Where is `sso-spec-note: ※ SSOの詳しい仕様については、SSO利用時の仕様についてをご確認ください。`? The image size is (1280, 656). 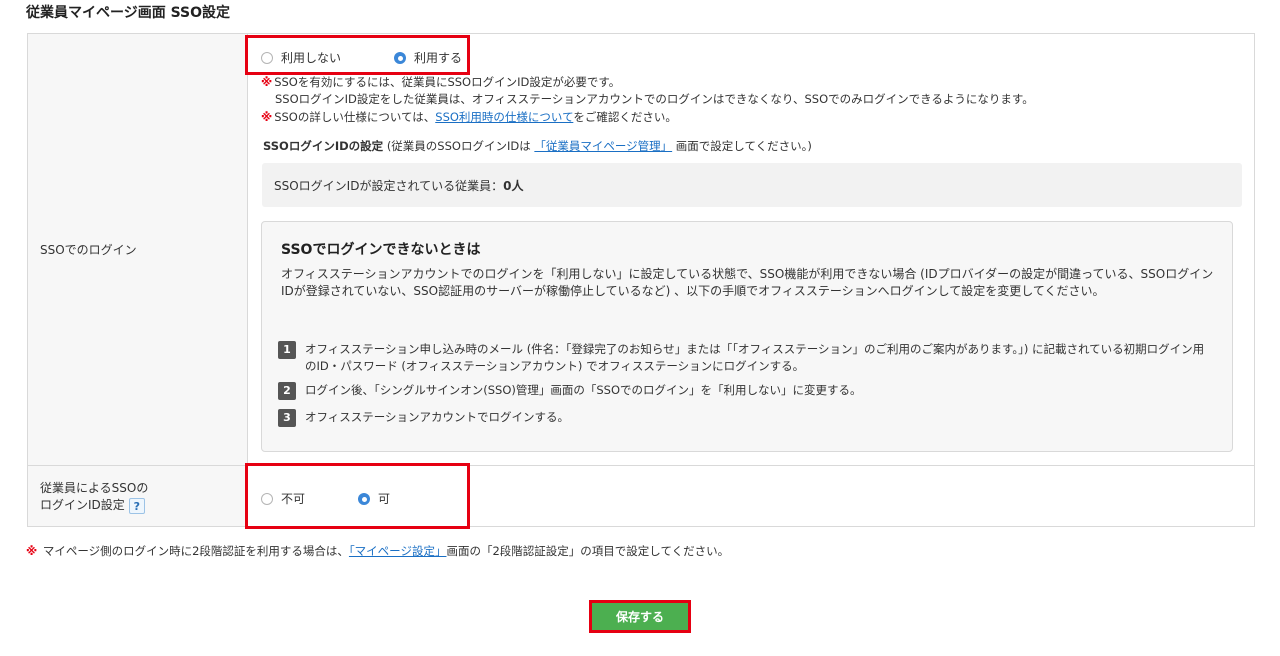 sso-spec-note: ※ SSOの詳しい仕様については、SSO利用時の仕様についてをご確認ください。 is located at coordinates (469, 117).